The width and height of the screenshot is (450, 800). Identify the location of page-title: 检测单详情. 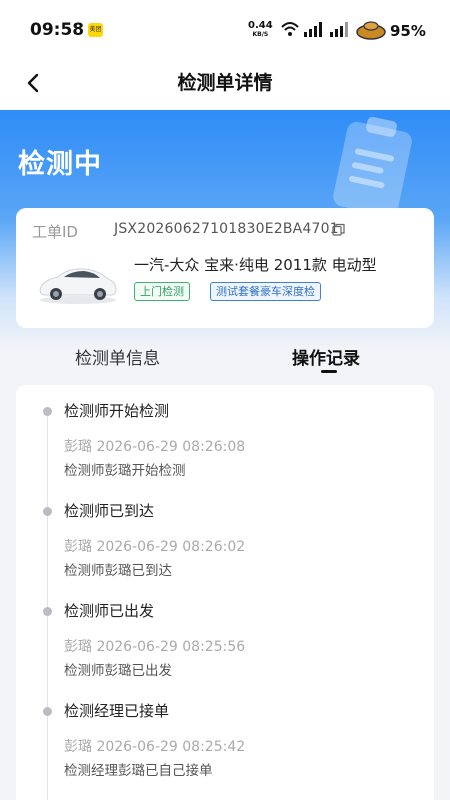
(225, 83).